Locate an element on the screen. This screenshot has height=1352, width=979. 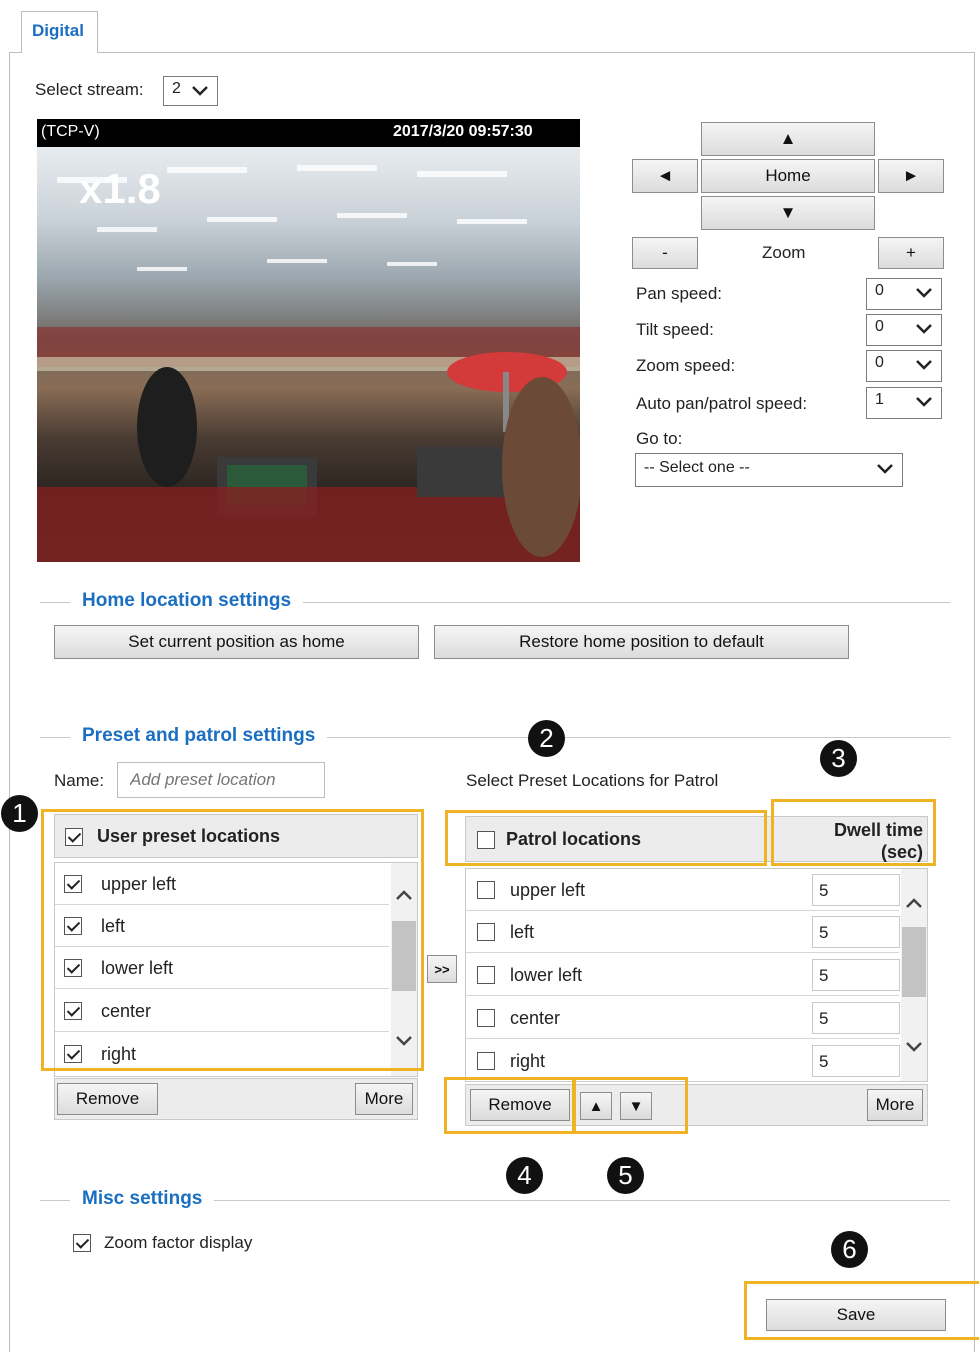
protocol-label: (TCP-V) is located at coordinates (70, 131).